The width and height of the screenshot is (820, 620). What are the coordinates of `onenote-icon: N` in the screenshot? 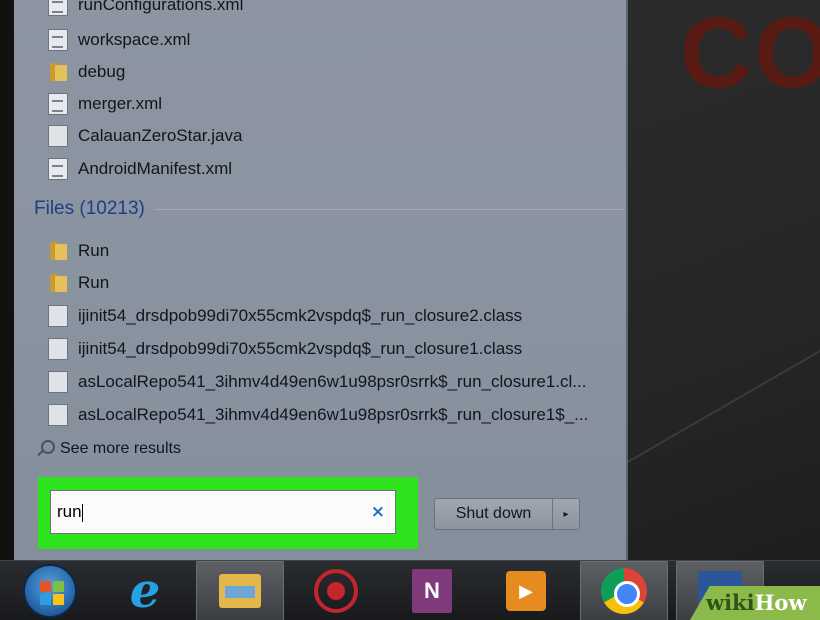 It's located at (432, 591).